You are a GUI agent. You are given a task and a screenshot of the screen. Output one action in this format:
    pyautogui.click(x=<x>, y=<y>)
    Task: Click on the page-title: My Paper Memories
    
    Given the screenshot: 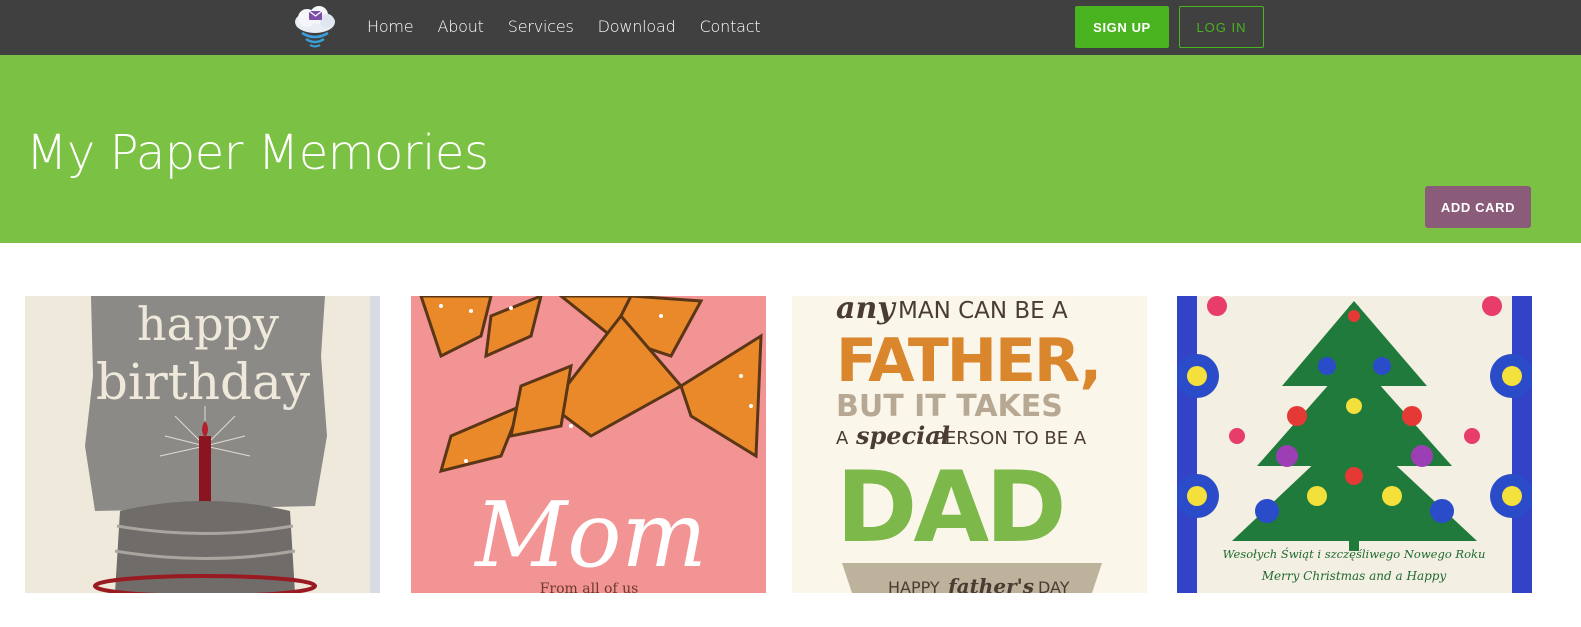 What is the action you would take?
    pyautogui.click(x=257, y=153)
    